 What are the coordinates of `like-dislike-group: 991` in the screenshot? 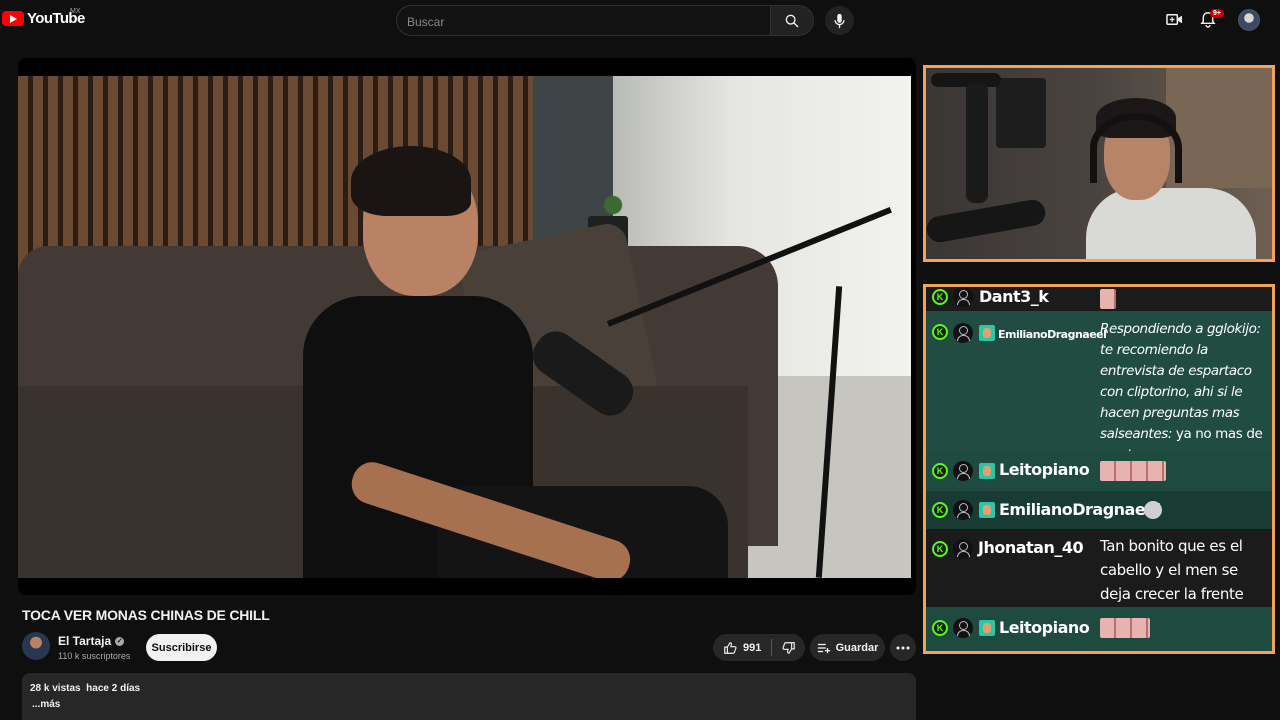 It's located at (759, 647).